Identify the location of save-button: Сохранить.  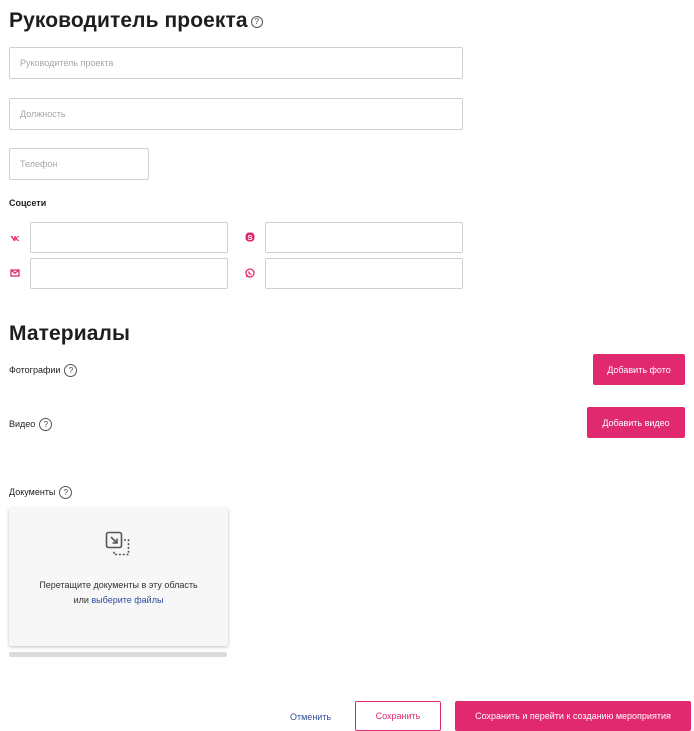
(398, 716).